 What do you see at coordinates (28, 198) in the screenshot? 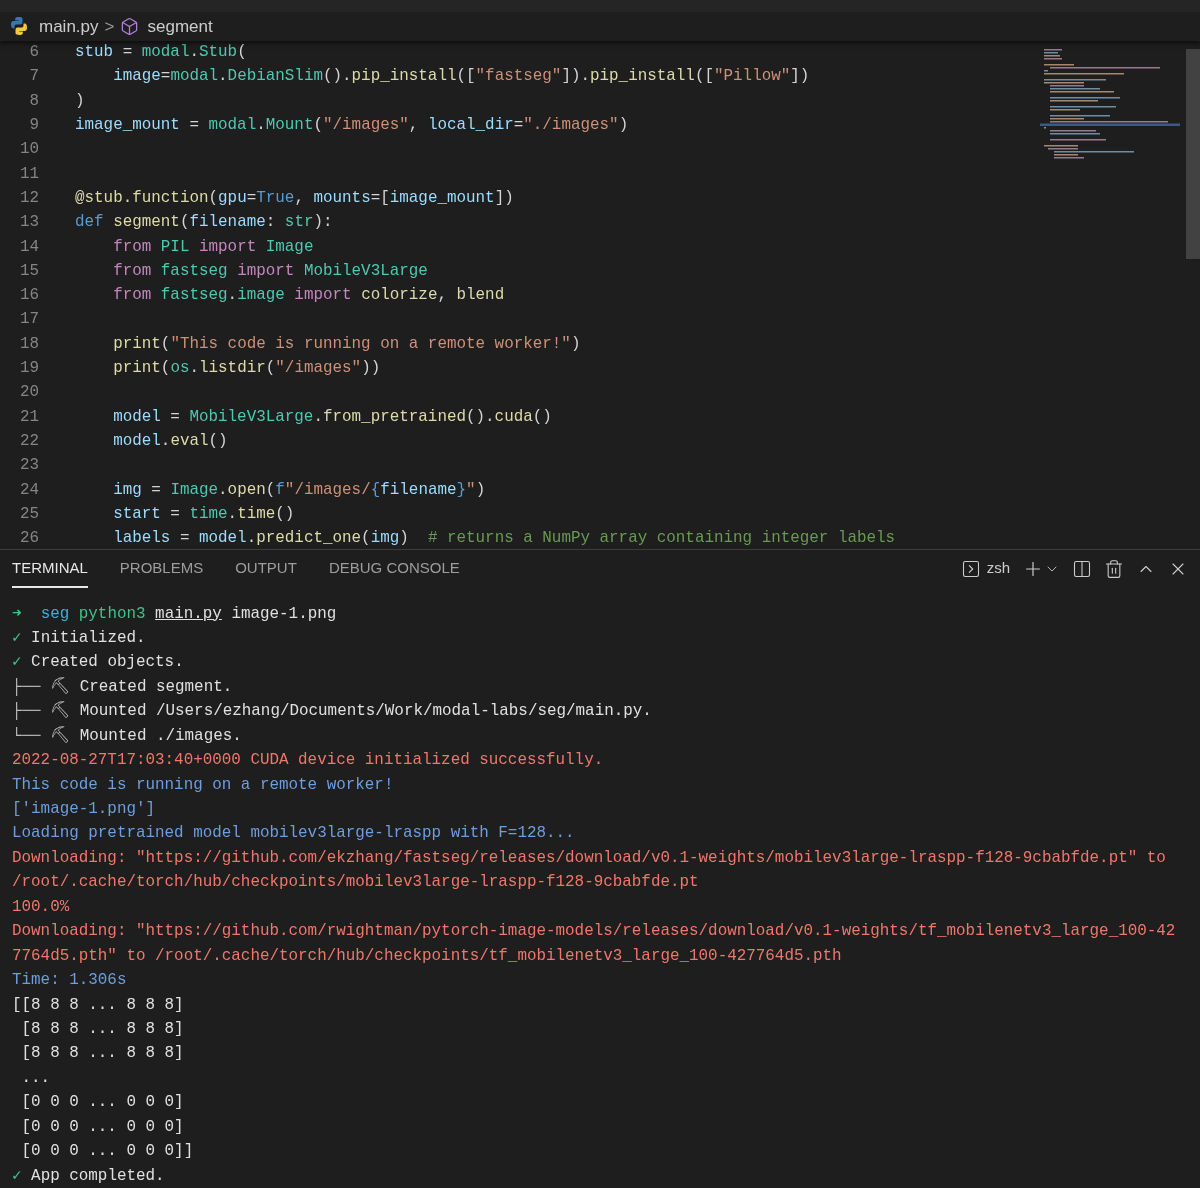
I see `line-number: 12` at bounding box center [28, 198].